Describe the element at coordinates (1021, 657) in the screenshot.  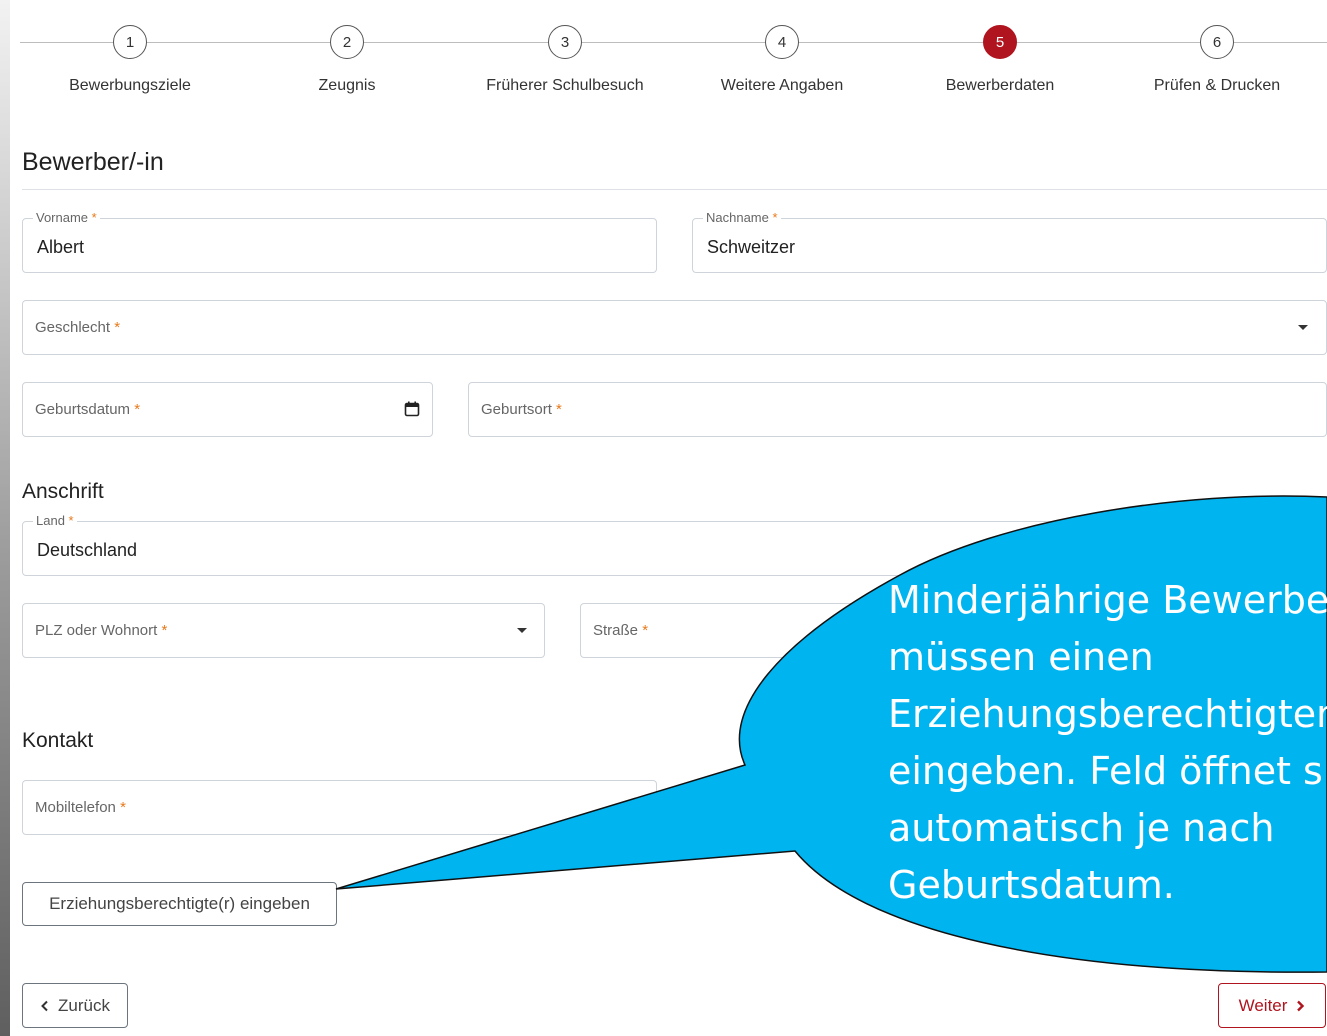
I see `callout-line: müssen einen` at that location.